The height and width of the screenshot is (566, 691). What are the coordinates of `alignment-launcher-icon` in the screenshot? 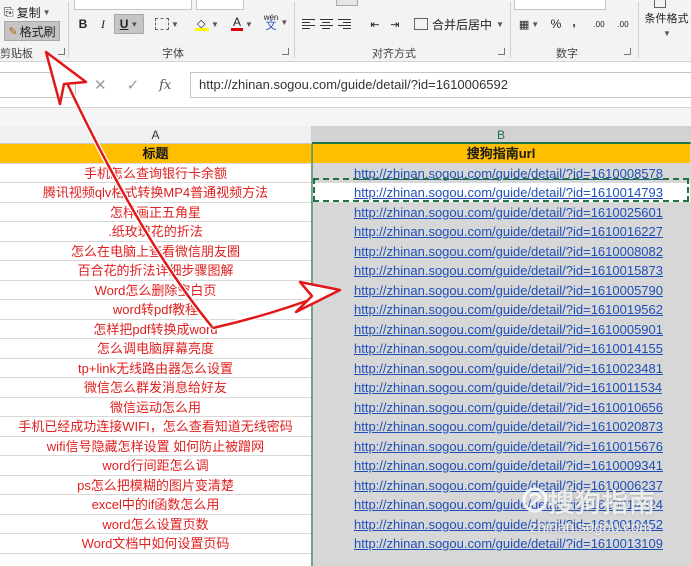 It's located at (501, 51).